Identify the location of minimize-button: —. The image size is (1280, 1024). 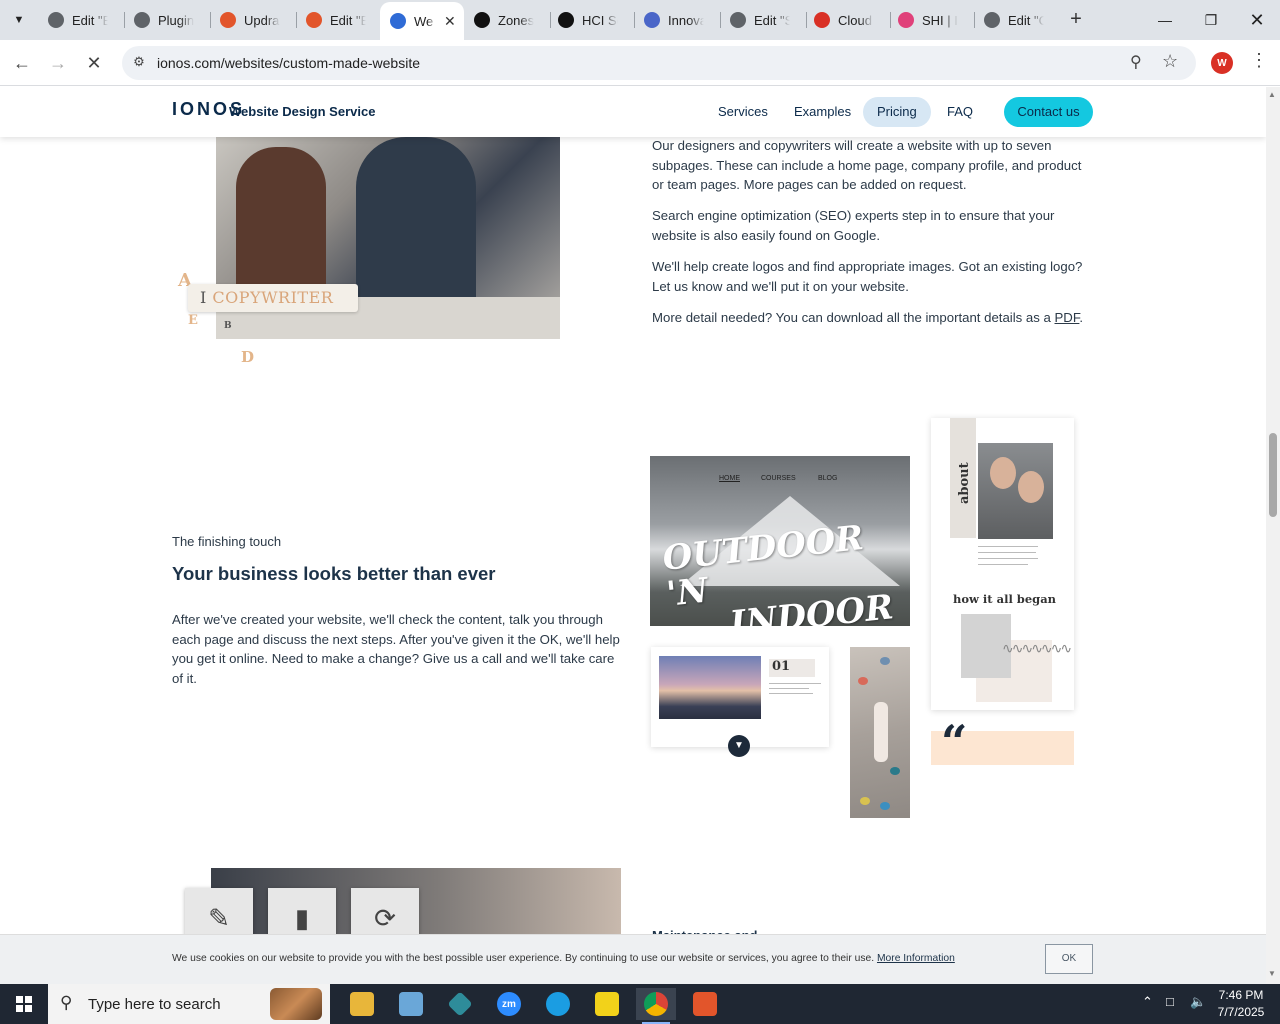
(1165, 20).